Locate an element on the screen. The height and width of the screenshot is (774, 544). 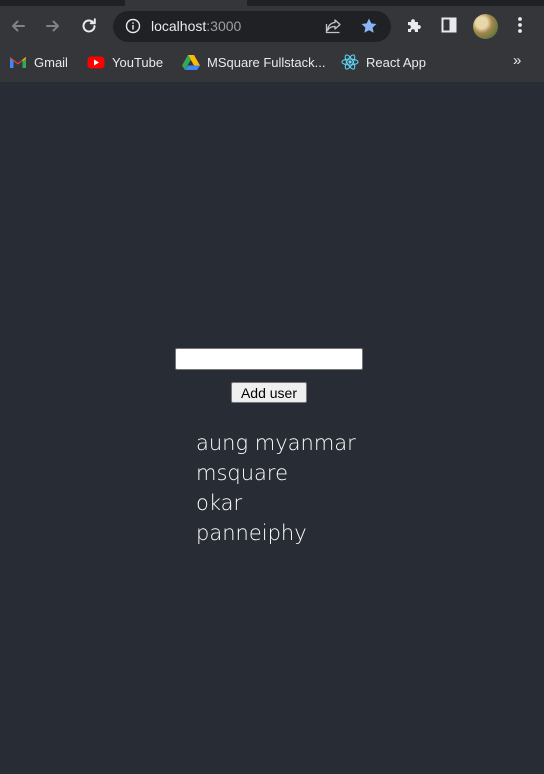
list-item: aung myanmar is located at coordinates (276, 443).